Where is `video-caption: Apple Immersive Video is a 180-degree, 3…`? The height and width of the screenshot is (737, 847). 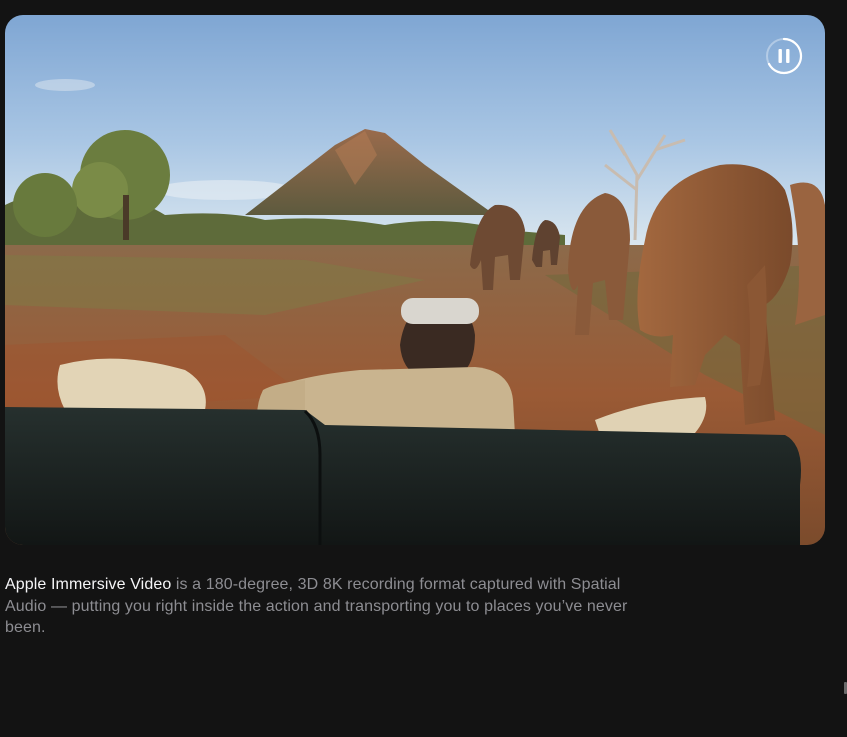 video-caption: Apple Immersive Video is a 180-degree, 3… is located at coordinates (335, 606).